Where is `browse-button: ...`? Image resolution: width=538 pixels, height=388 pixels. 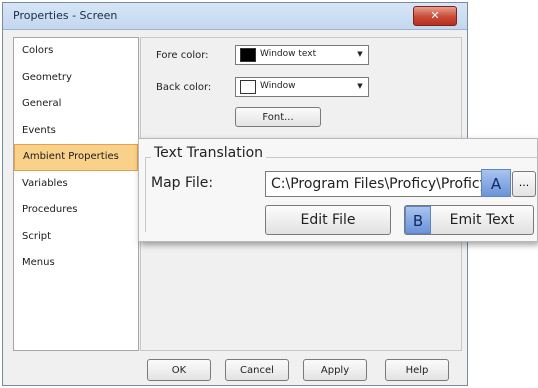
browse-button: ... is located at coordinates (524, 184).